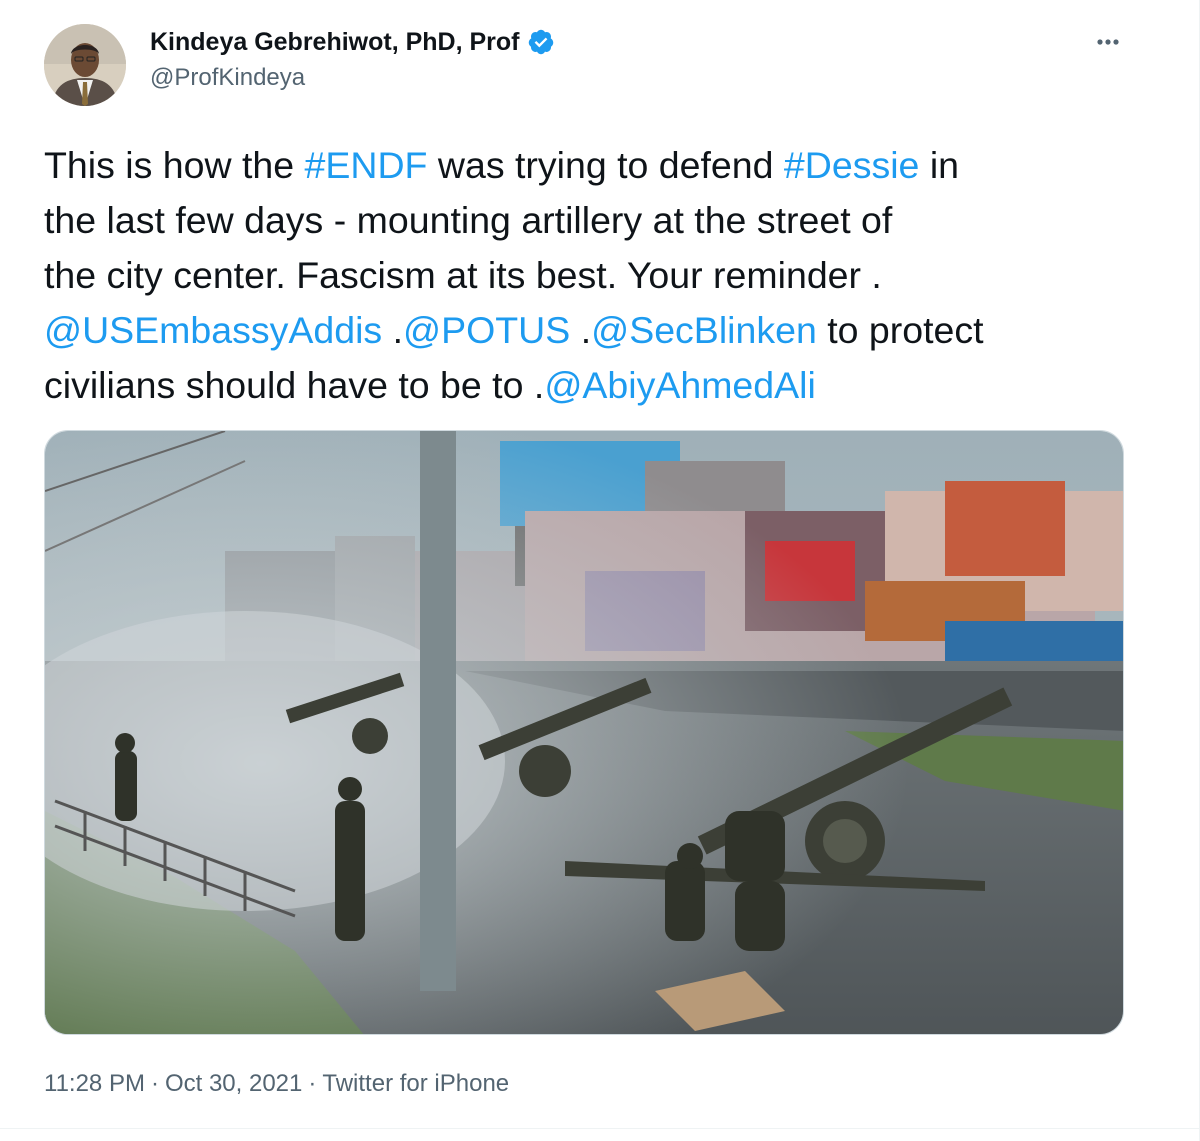 The width and height of the screenshot is (1200, 1141). I want to click on author-name-row: Kindeya Gebrehiwot, PhD, Prof, so click(352, 42).